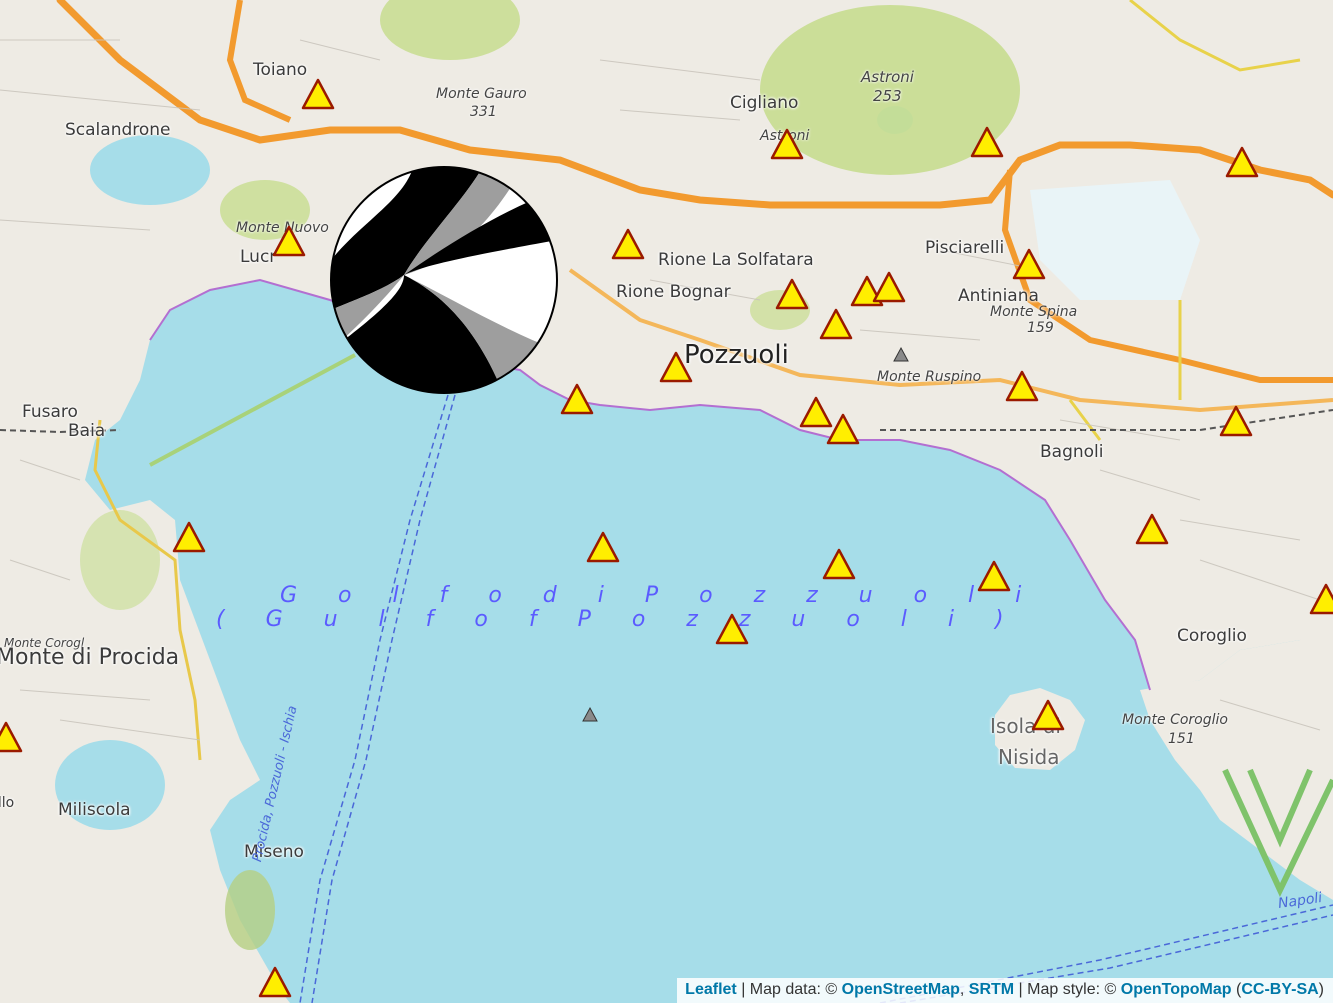  What do you see at coordinates (991, 989) in the screenshot?
I see `srtm-link: SRTM` at bounding box center [991, 989].